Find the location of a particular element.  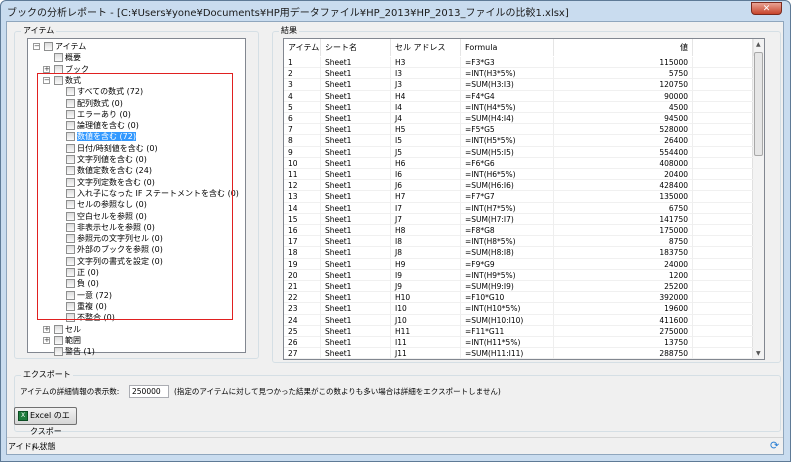

collapse-icon: − is located at coordinates (36, 46).